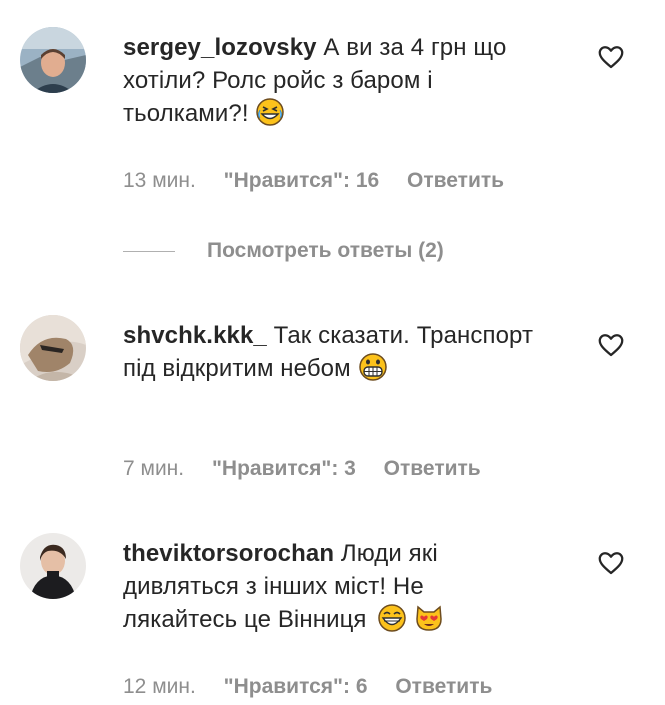  What do you see at coordinates (153, 468) in the screenshot?
I see `comment-time: 7 мин.` at bounding box center [153, 468].